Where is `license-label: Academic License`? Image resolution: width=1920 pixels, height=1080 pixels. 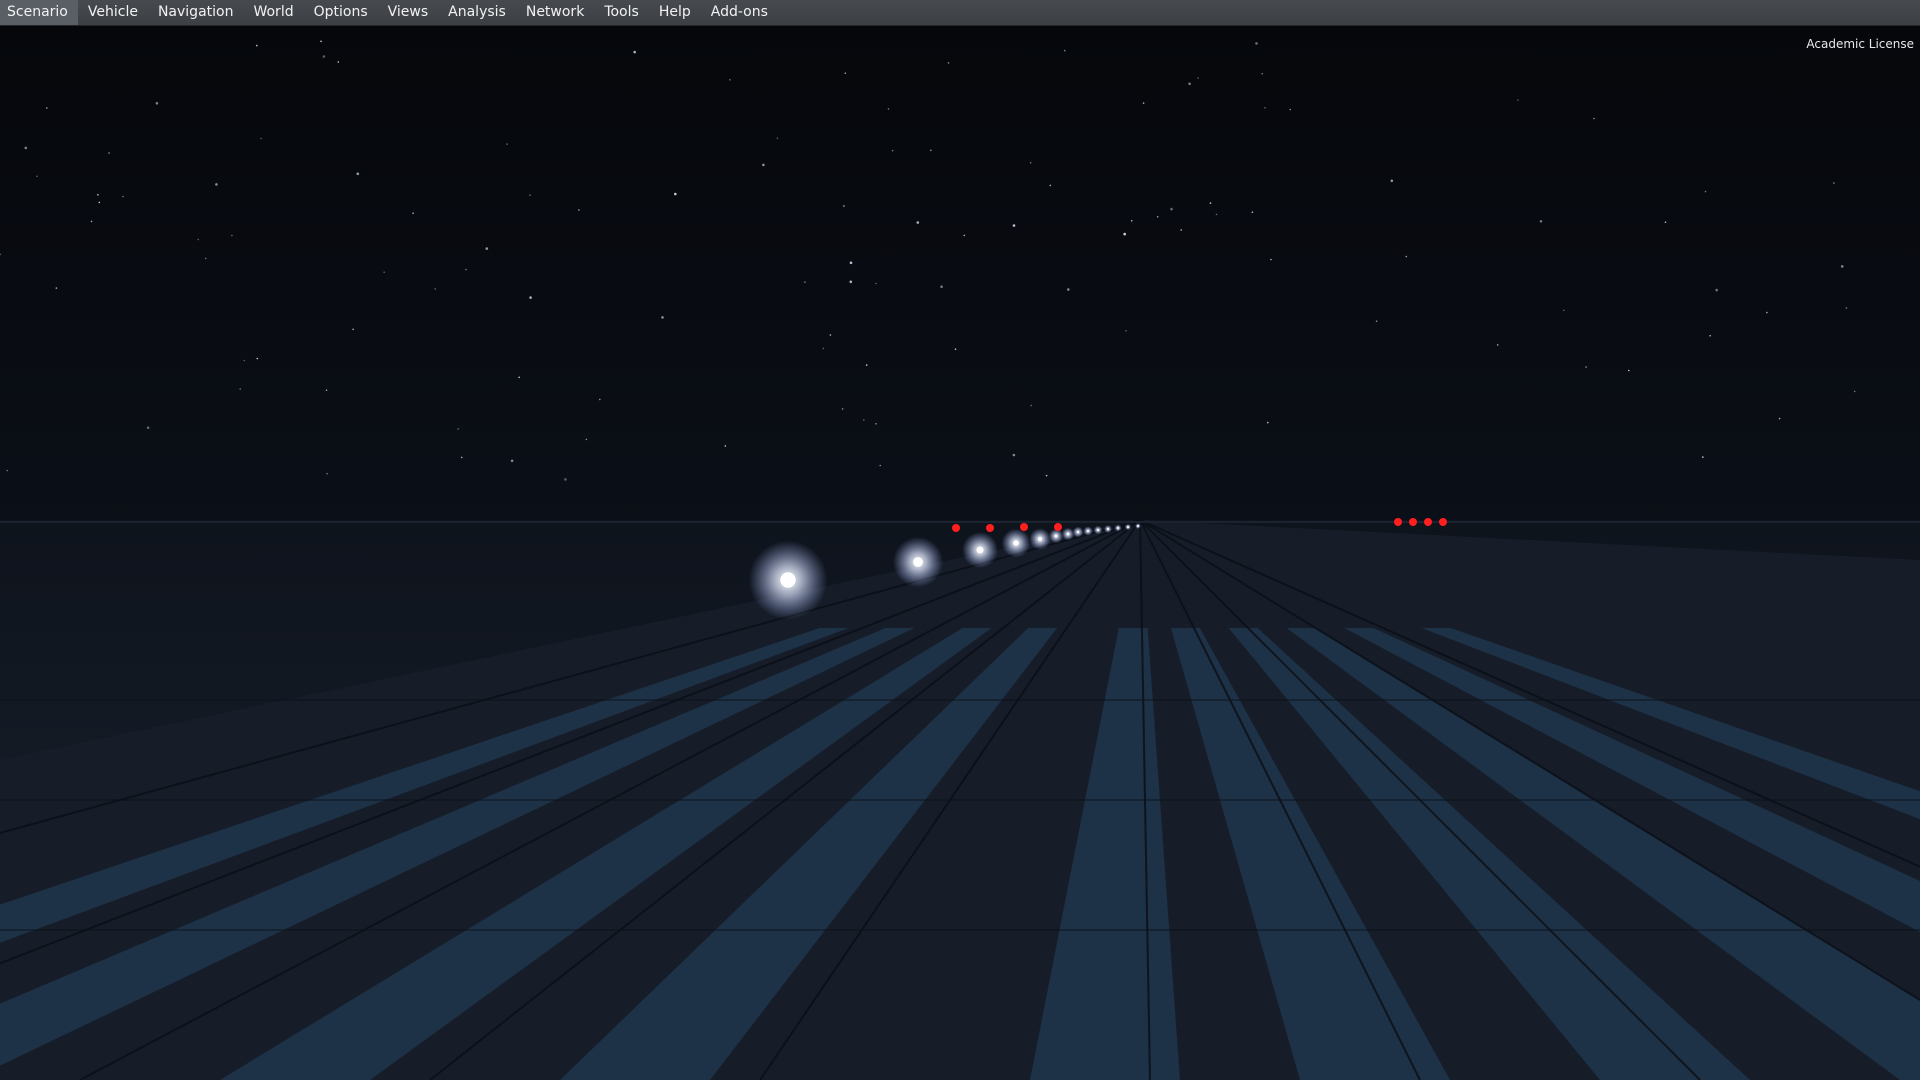 license-label: Academic License is located at coordinates (1860, 44).